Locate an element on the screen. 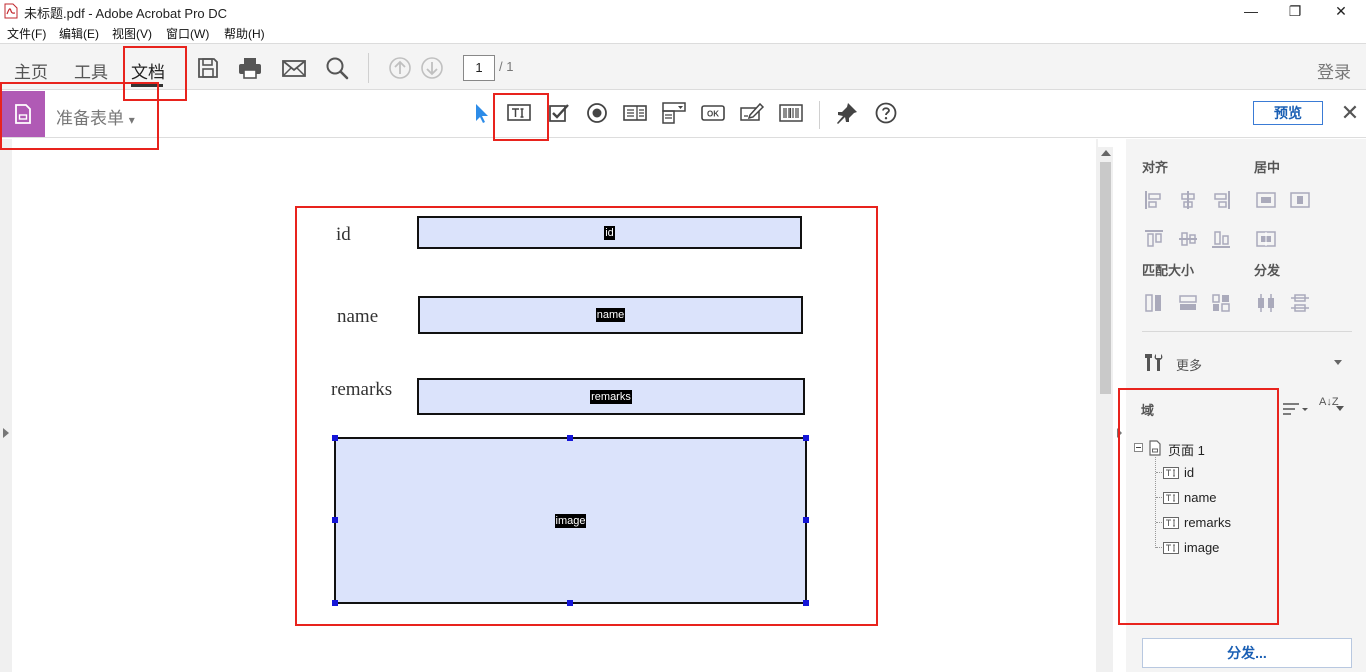 The width and height of the screenshot is (1366, 672). dropdown-tool-icon is located at coordinates (674, 113).